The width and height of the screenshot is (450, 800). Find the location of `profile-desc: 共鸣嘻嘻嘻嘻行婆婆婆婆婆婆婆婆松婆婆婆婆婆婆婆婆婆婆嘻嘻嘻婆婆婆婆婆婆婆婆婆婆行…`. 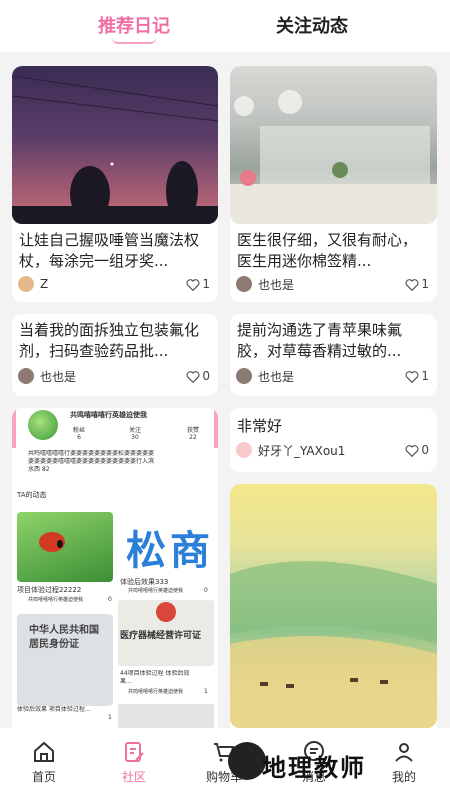

profile-desc: 共鸣嘻嘻嘻嘻行婆婆婆婆婆婆婆婆松婆婆婆婆婆婆婆婆婆婆嘻嘻嘻婆婆婆婆婆婆婆婆婆婆行… is located at coordinates (91, 461).